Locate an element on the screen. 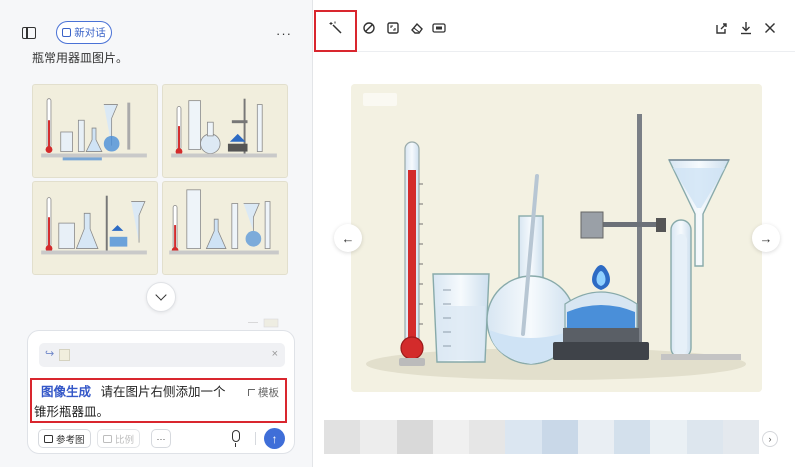  template-button: 模板 is located at coordinates (263, 392).